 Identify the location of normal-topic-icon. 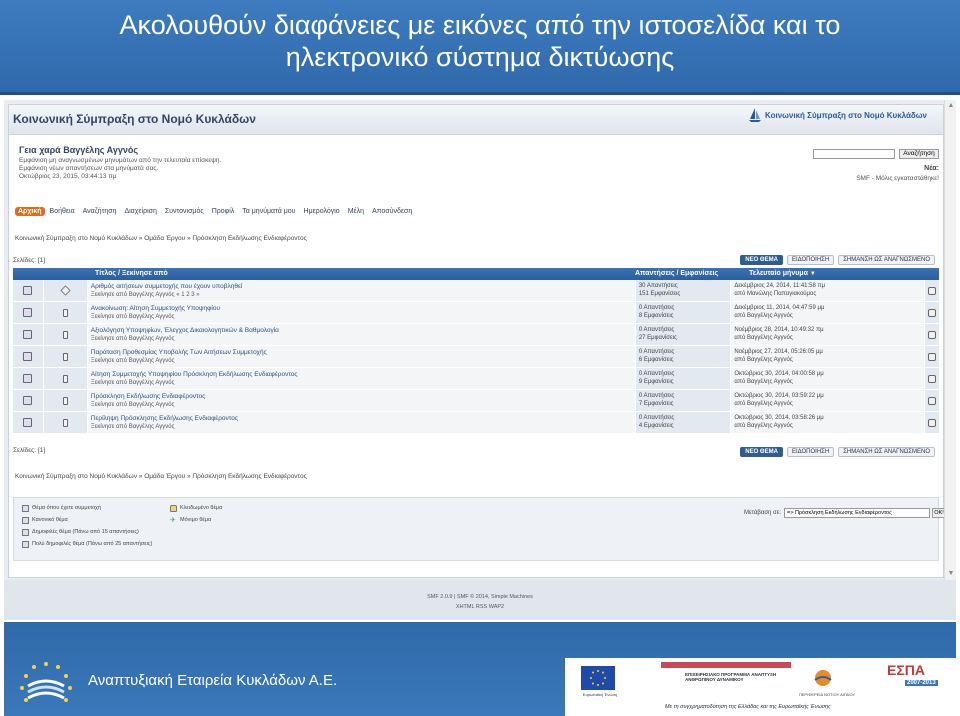
(25, 520).